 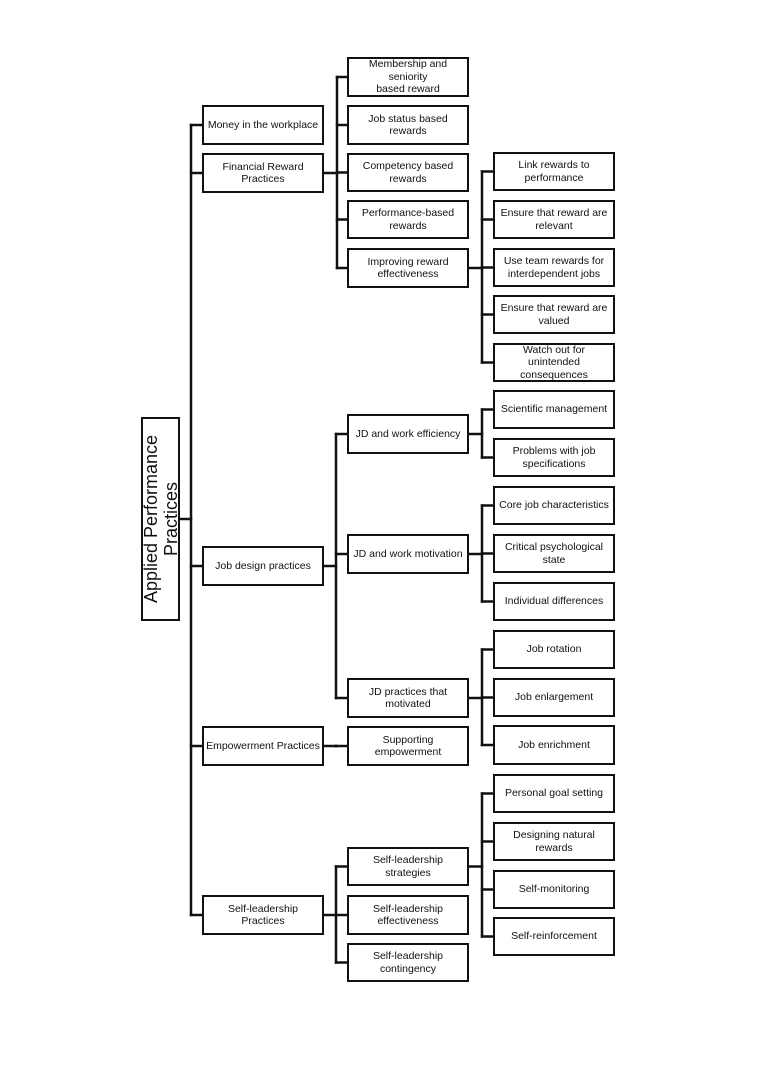 I want to click on branch-empowerment-practices: Empowerment Practices, so click(x=263, y=746).